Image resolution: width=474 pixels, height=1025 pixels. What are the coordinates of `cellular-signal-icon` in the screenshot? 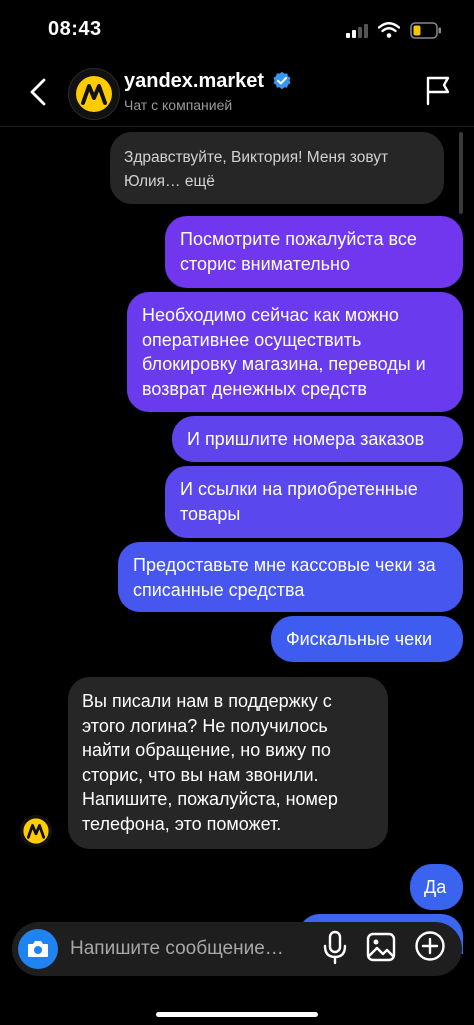 It's located at (357, 31).